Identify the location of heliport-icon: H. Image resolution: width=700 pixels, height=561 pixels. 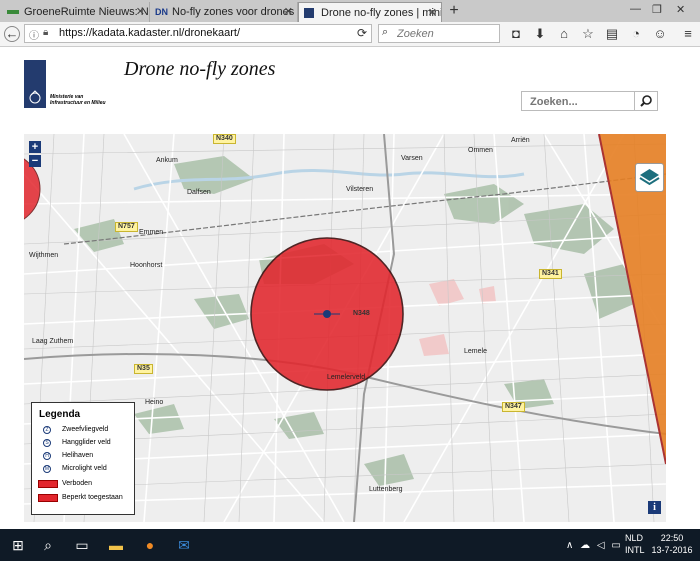
(47, 456).